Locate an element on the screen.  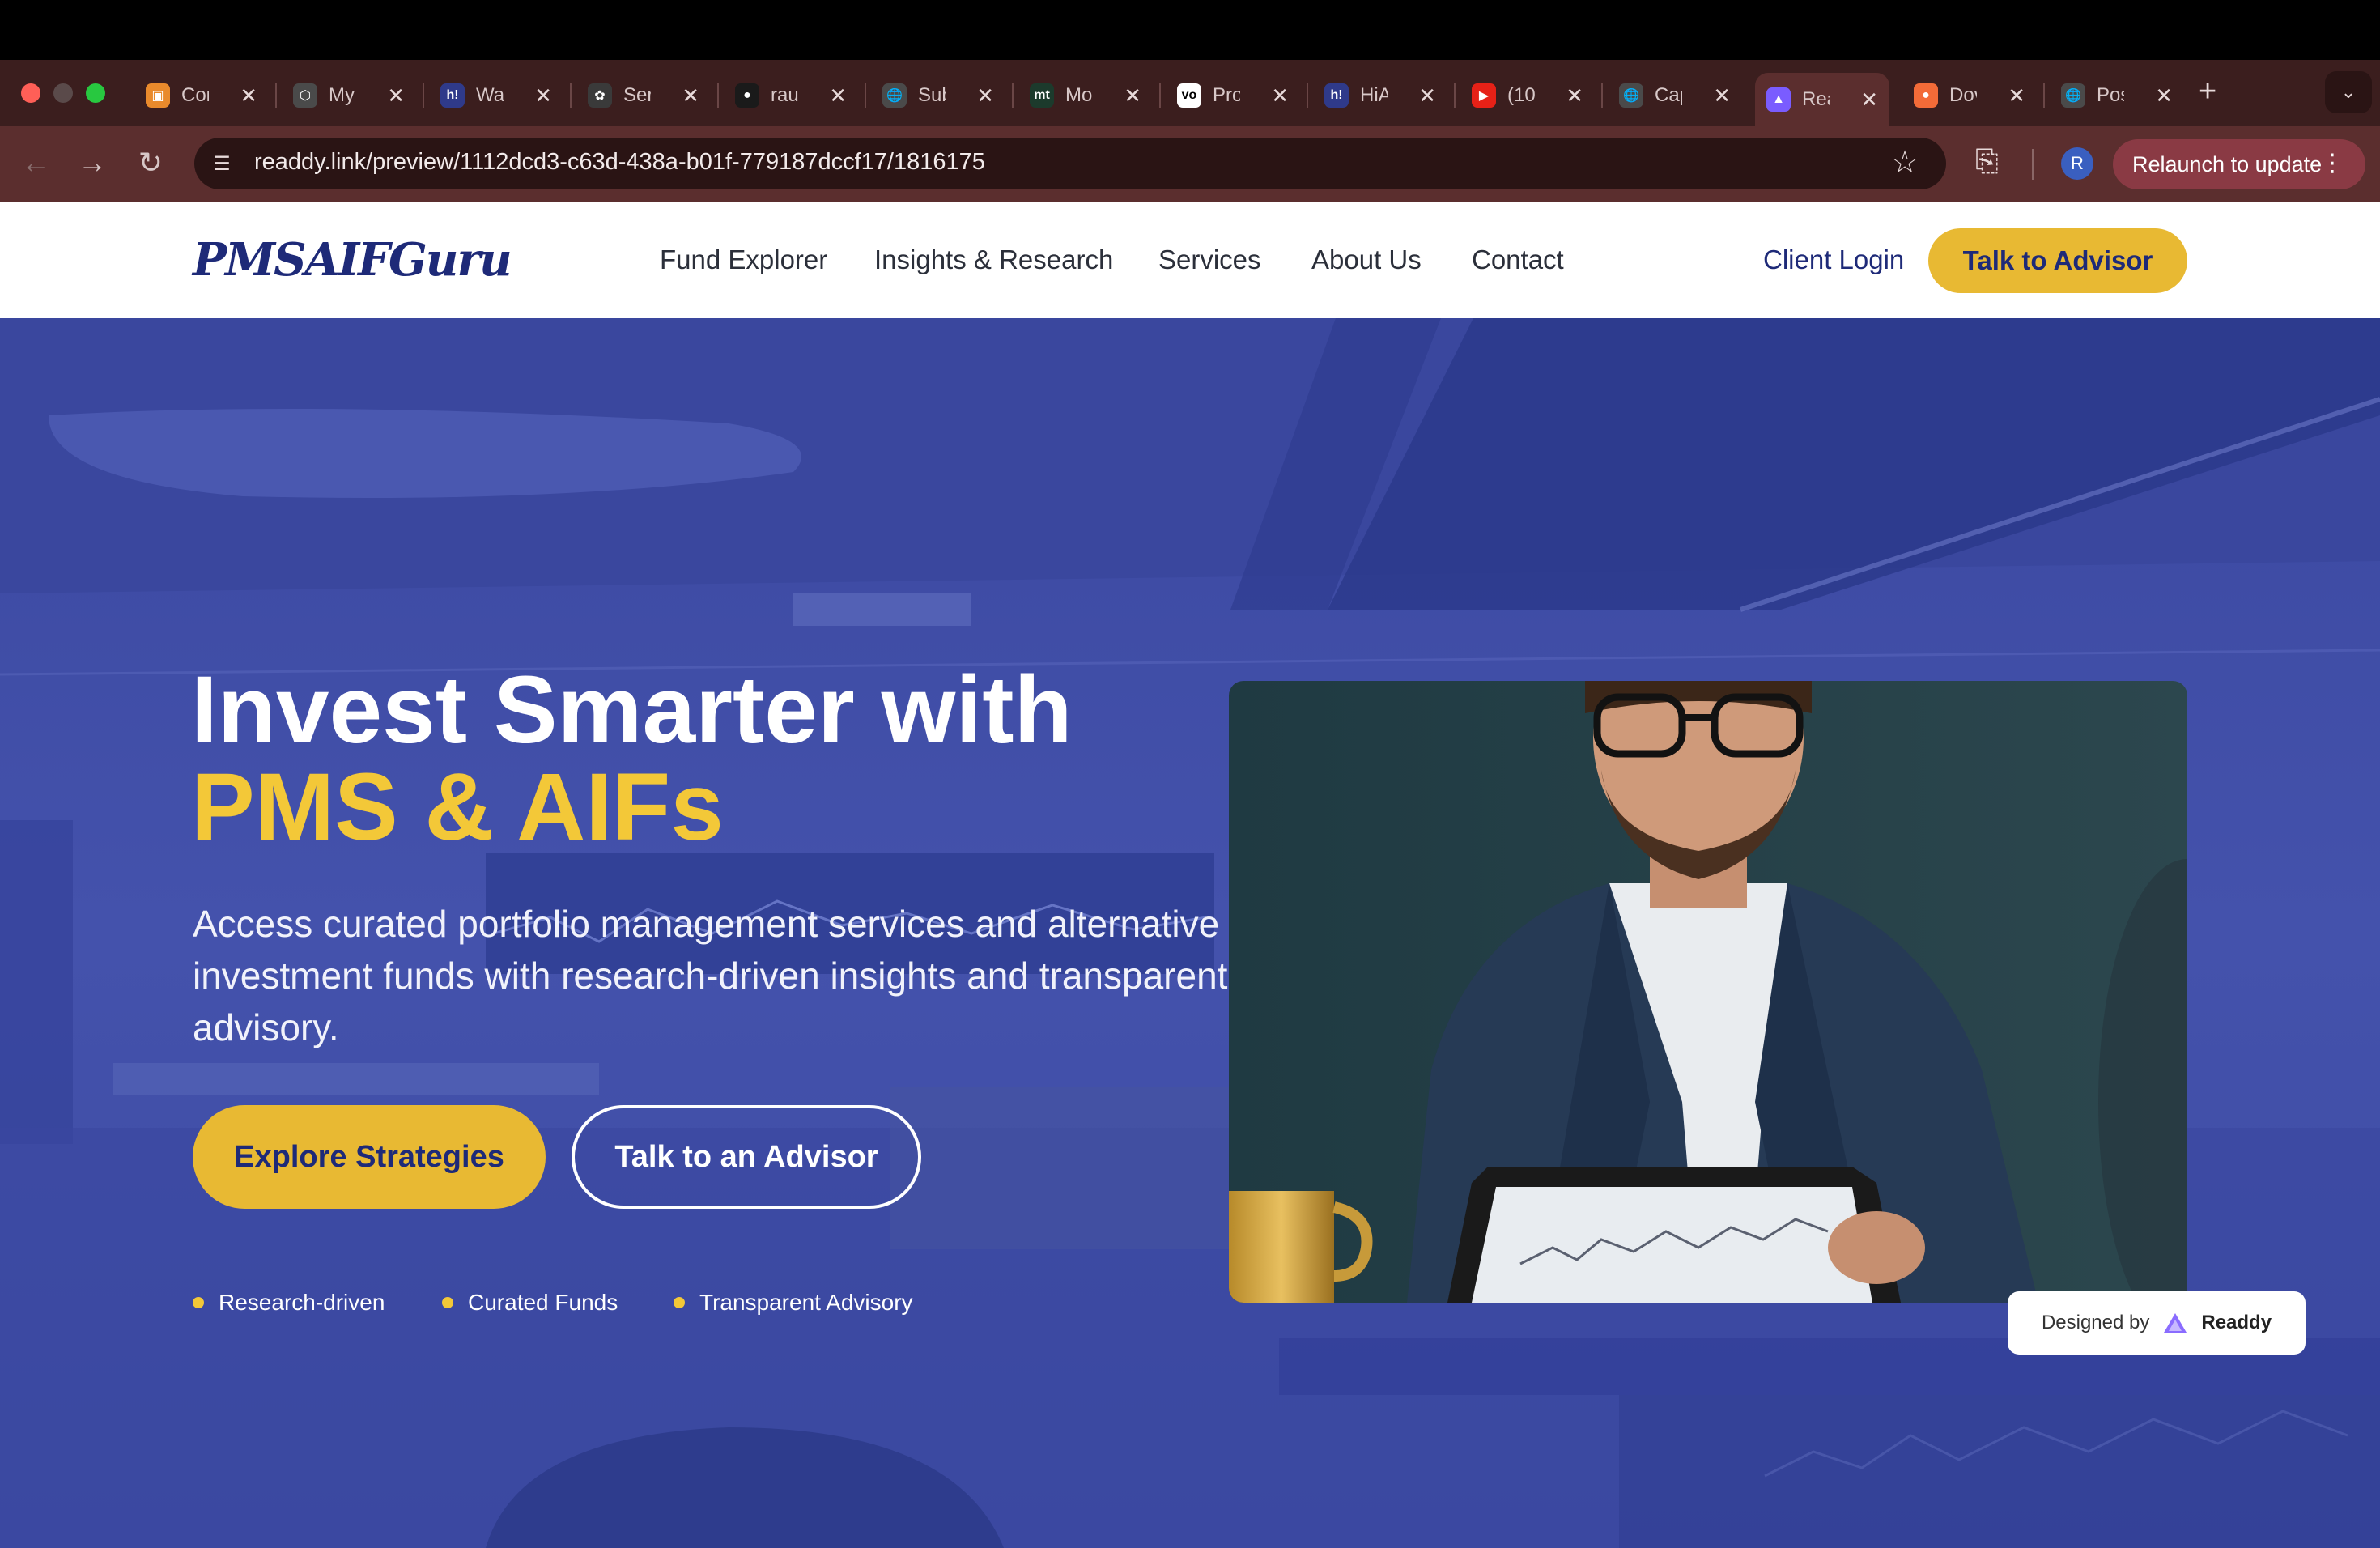
box-icon: ▣ is located at coordinates (158, 96).